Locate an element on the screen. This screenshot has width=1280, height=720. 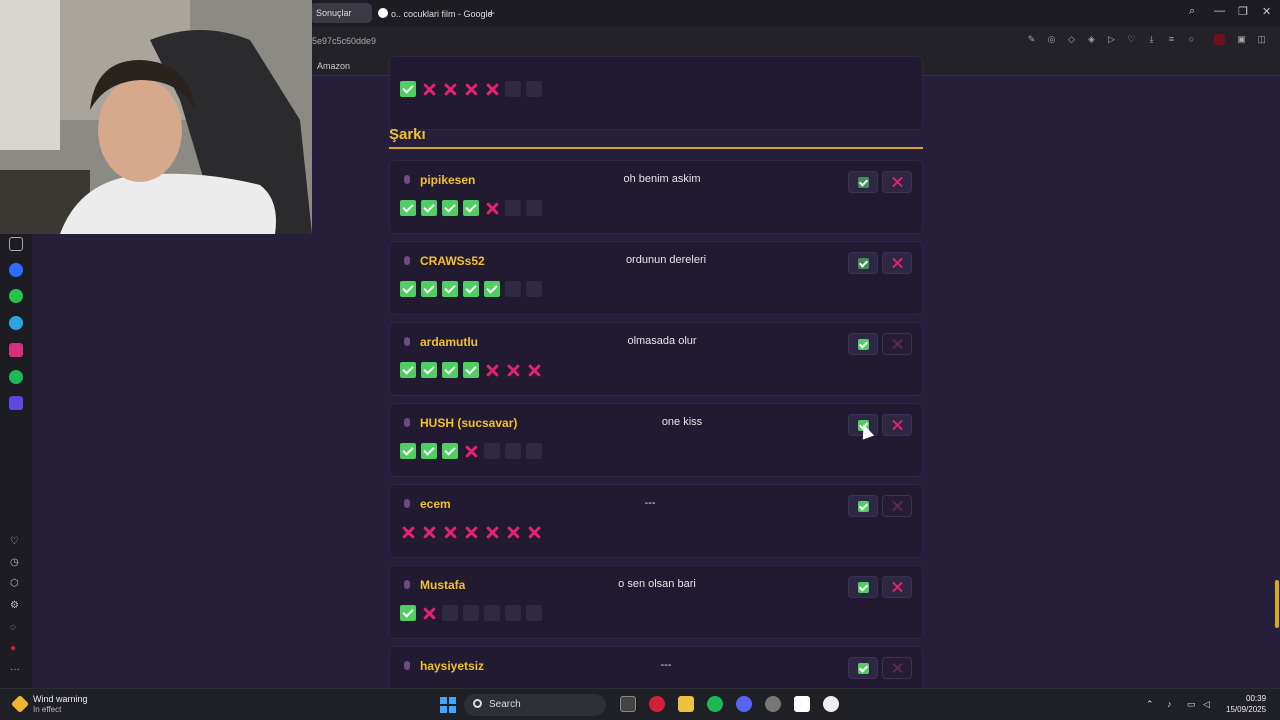
telegram-icon is located at coordinates (16, 323).